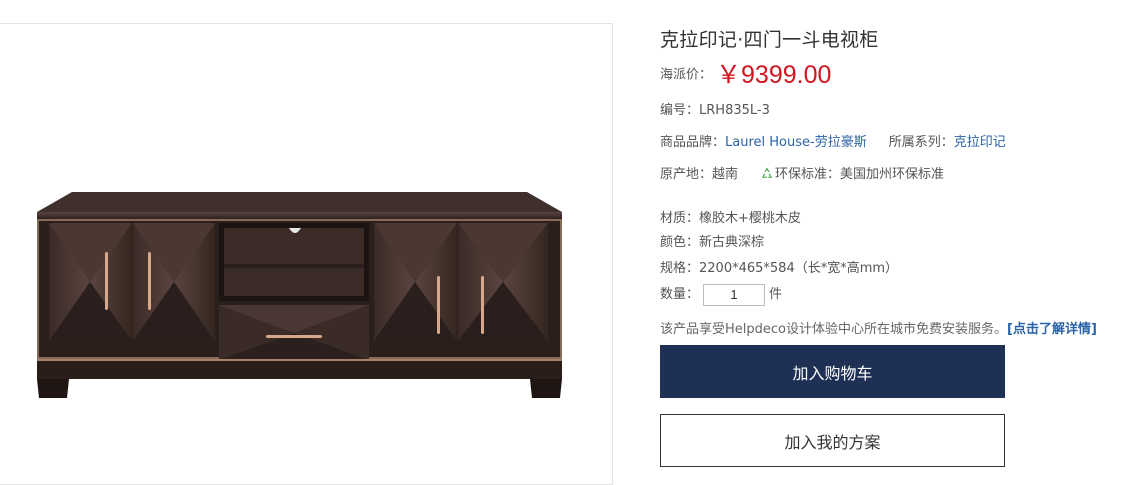  I want to click on add-to-cart-button: 加入购物车, so click(832, 371).